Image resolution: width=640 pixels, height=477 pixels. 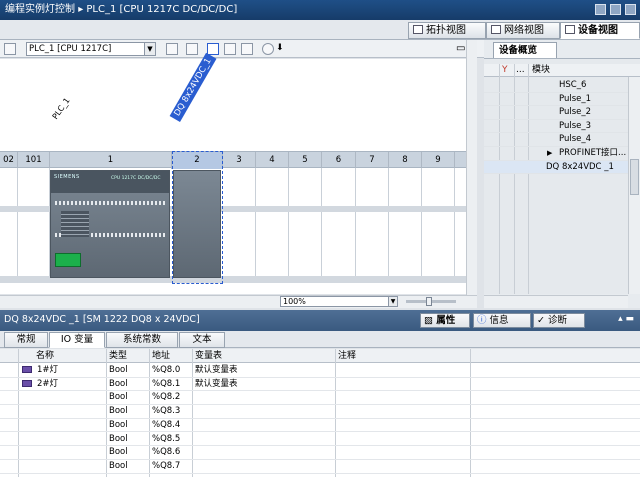 What do you see at coordinates (320, 371) in the screenshot?
I see `table-row: 1#灯 Bool %Q8.0 默认变量表` at bounding box center [320, 371].